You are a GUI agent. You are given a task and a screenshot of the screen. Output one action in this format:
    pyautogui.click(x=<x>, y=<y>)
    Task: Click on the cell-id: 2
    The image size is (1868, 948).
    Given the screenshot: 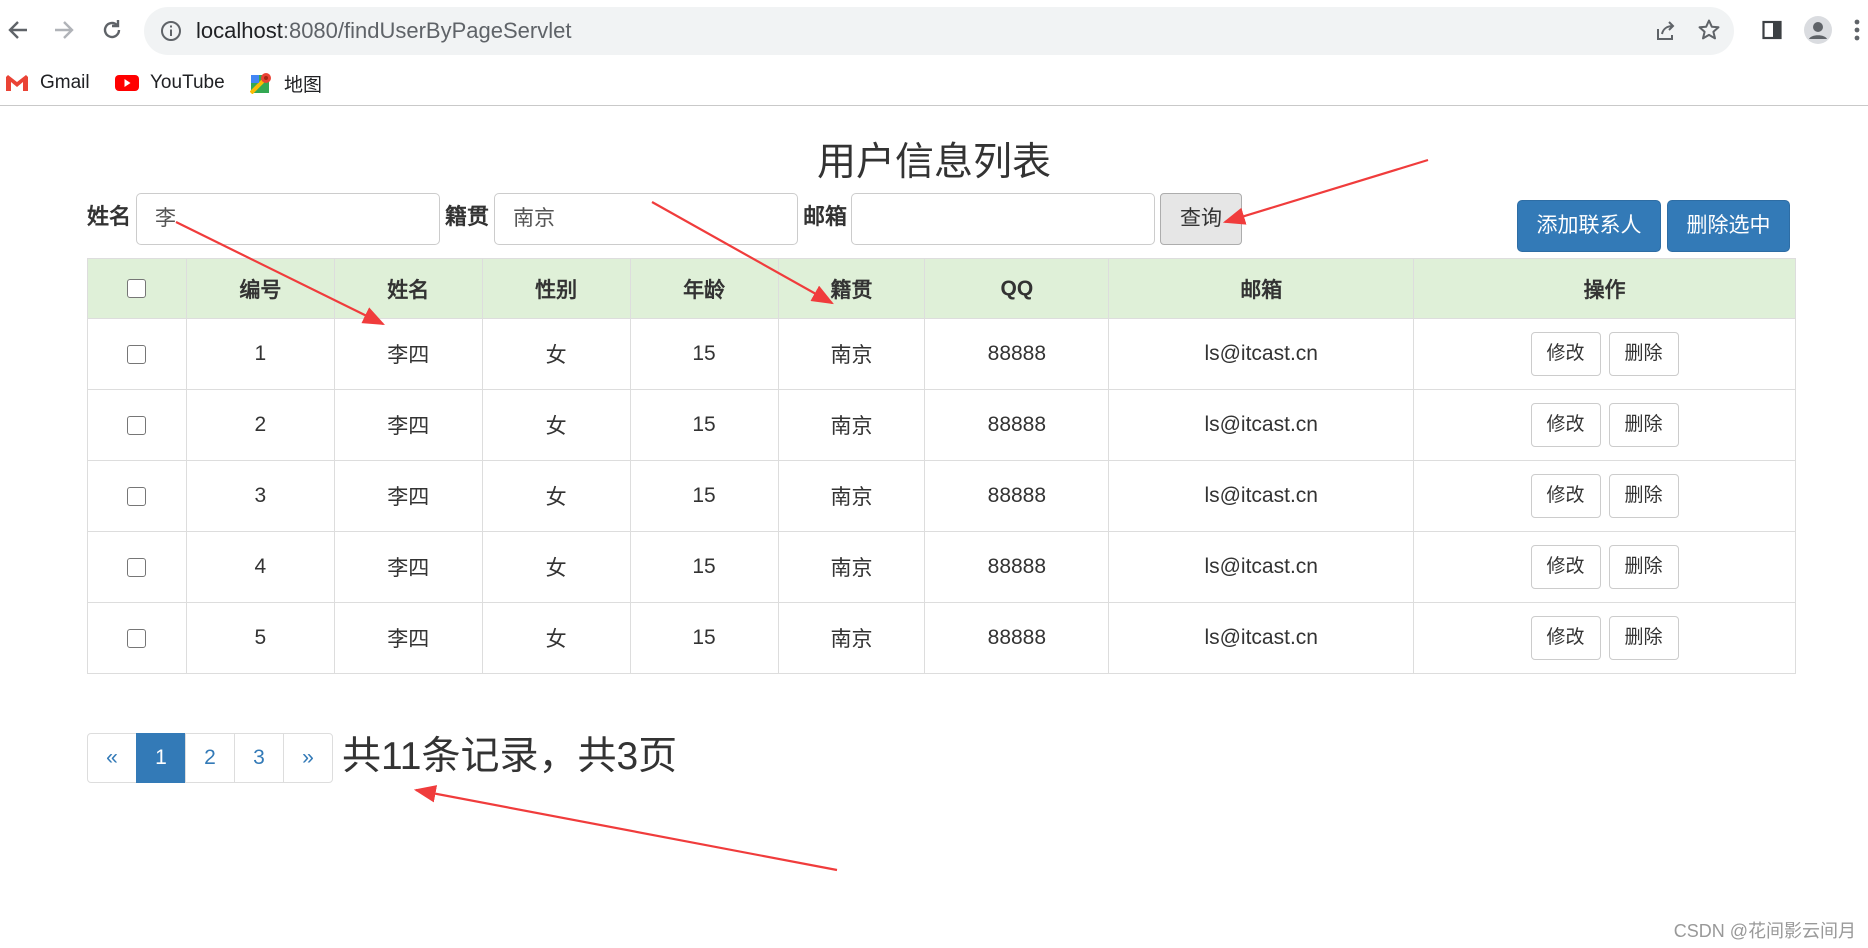 What is the action you would take?
    pyautogui.click(x=260, y=425)
    